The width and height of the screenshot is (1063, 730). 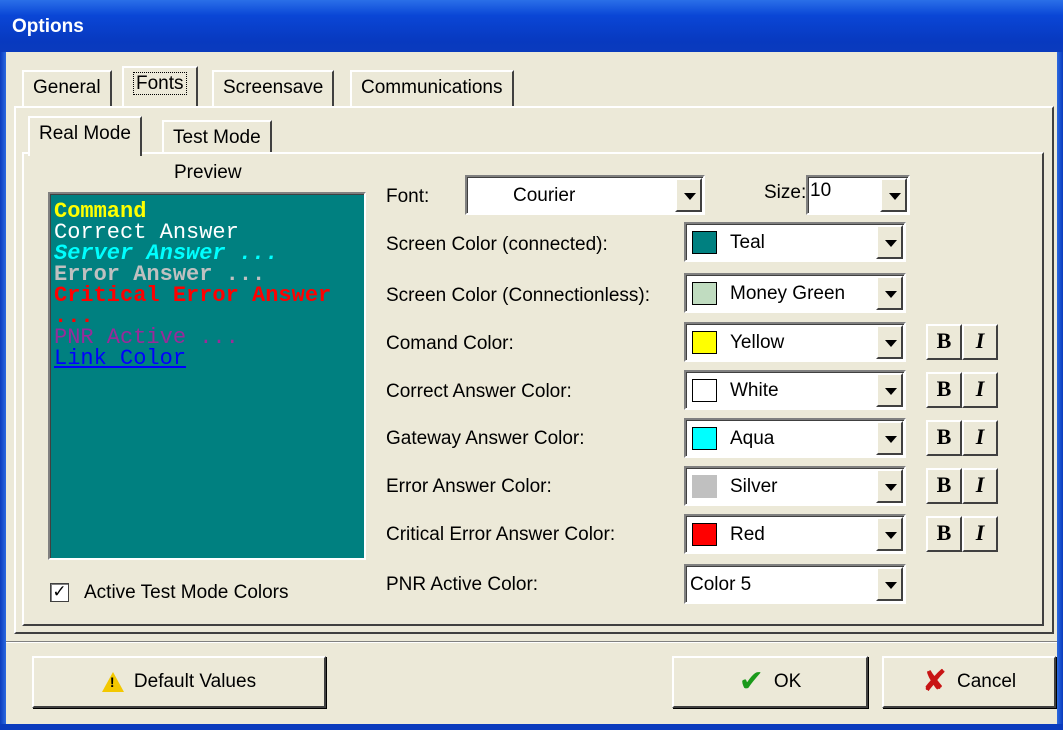 What do you see at coordinates (795, 242) in the screenshot?
I see `screen-connected-select: Teal` at bounding box center [795, 242].